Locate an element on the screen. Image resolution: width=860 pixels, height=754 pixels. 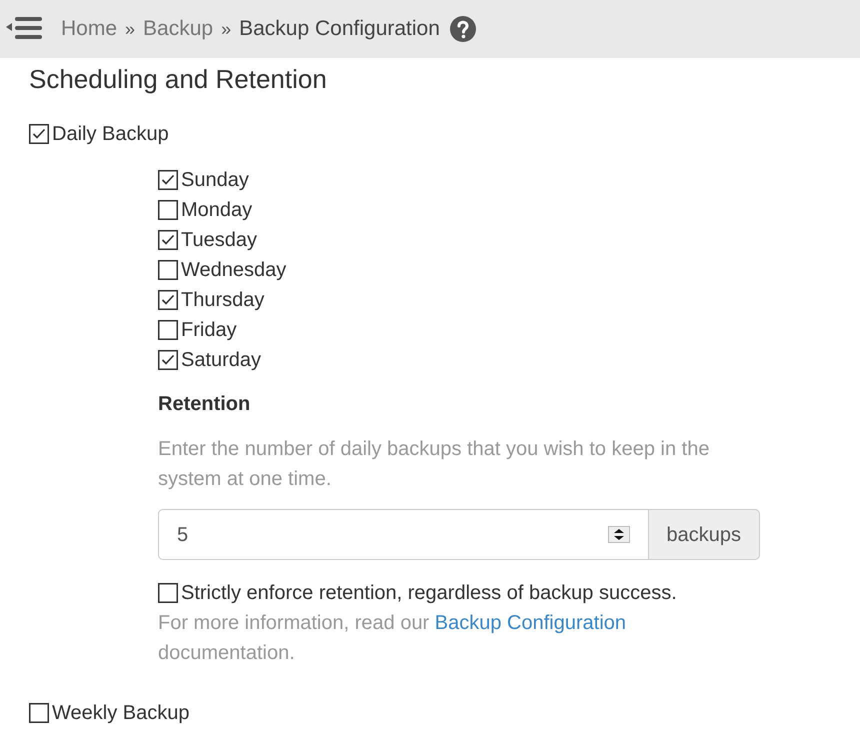
checkbox-label: Weekly Backup is located at coordinates (121, 713).